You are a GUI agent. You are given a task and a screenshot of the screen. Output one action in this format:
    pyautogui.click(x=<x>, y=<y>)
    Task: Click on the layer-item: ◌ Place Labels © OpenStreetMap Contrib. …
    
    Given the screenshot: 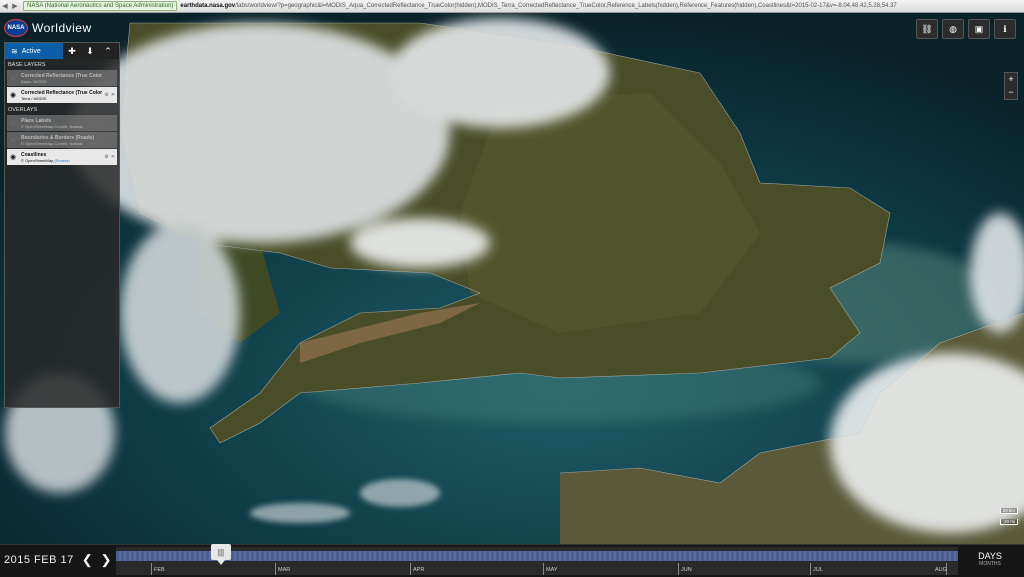 What is the action you would take?
    pyautogui.click(x=62, y=123)
    